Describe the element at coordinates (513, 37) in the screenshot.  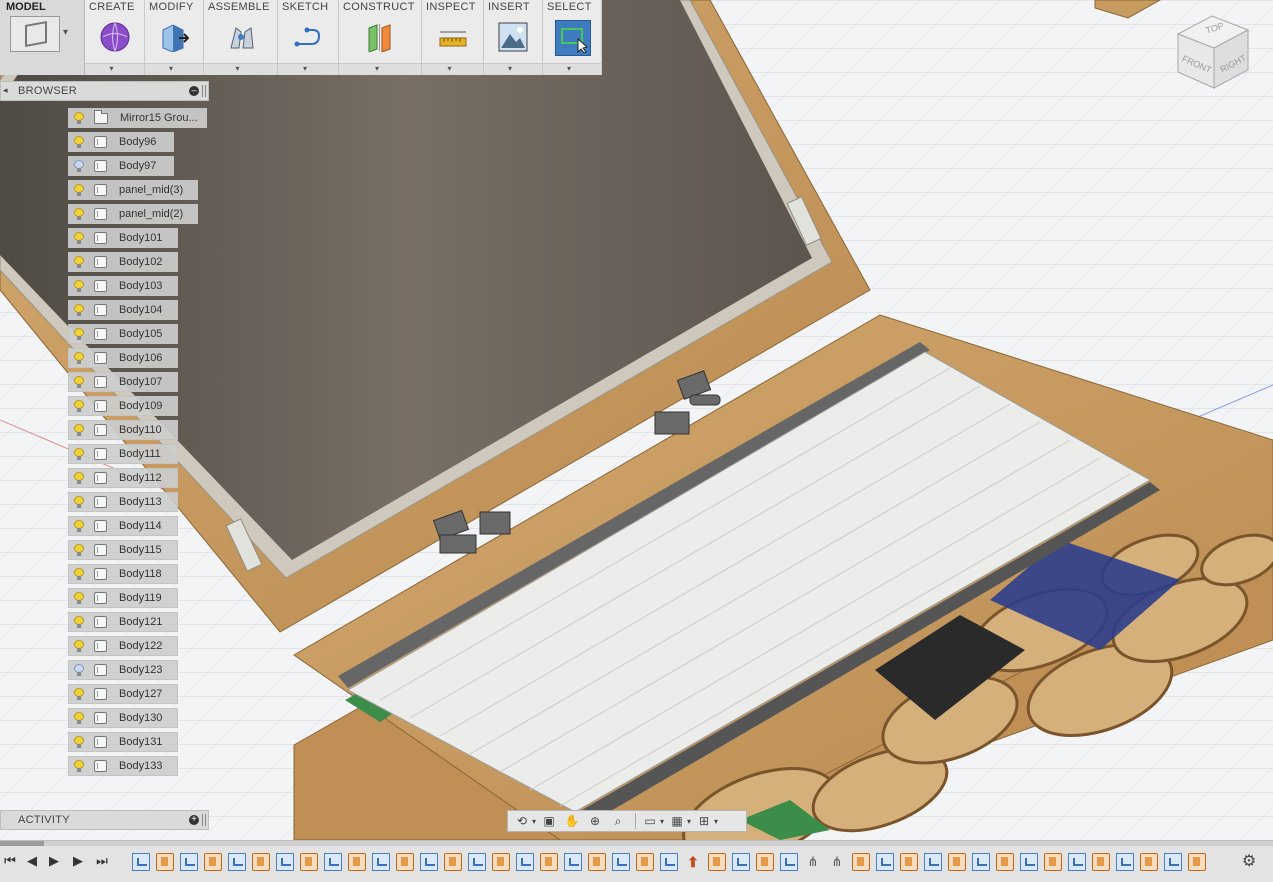
I see `insert-image-icon` at that location.